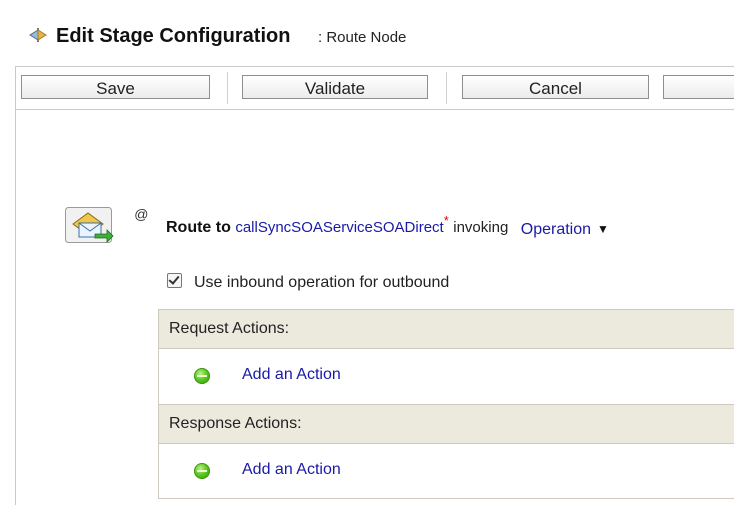 The width and height of the screenshot is (734, 505). What do you see at coordinates (603, 229) in the screenshot?
I see `chevron-down-icon: ▼` at bounding box center [603, 229].